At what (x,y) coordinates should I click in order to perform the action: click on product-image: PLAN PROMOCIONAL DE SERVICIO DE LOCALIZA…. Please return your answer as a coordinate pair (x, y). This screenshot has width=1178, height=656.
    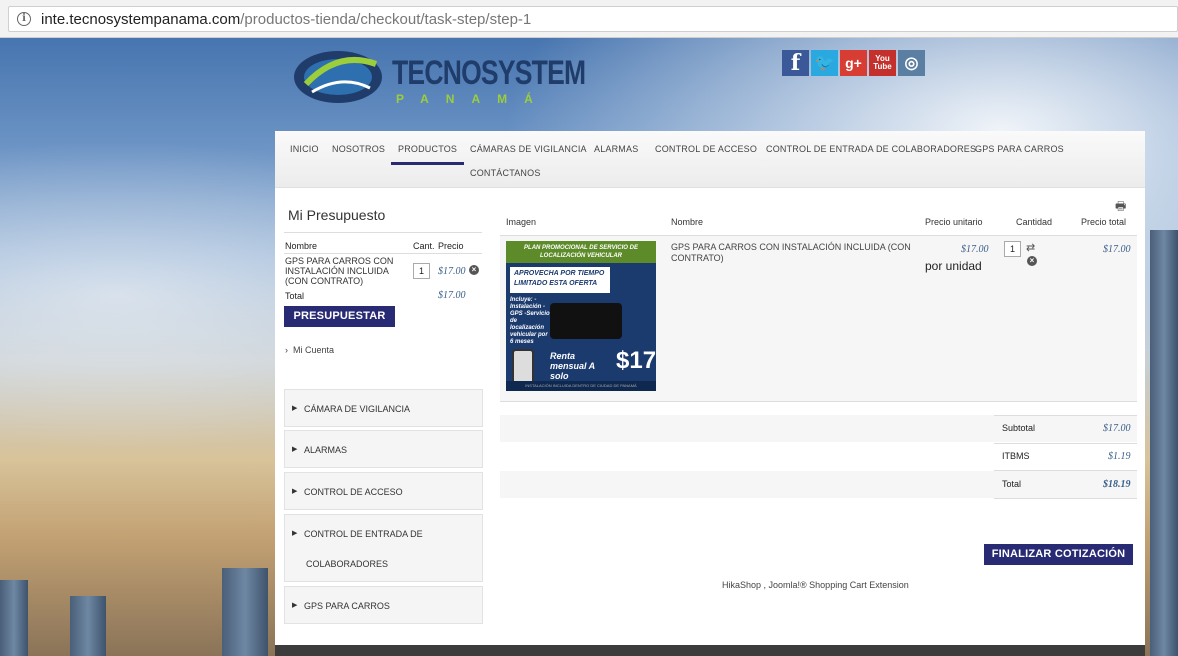
    Looking at the image, I should click on (581, 316).